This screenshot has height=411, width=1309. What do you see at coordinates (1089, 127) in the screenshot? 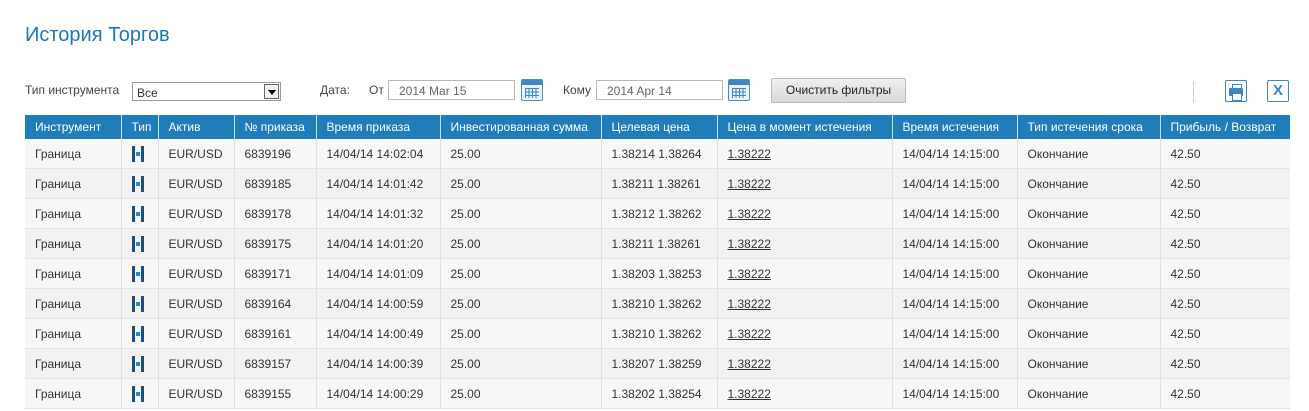
I see `col-expiry-type: Тип истечения срока` at bounding box center [1089, 127].